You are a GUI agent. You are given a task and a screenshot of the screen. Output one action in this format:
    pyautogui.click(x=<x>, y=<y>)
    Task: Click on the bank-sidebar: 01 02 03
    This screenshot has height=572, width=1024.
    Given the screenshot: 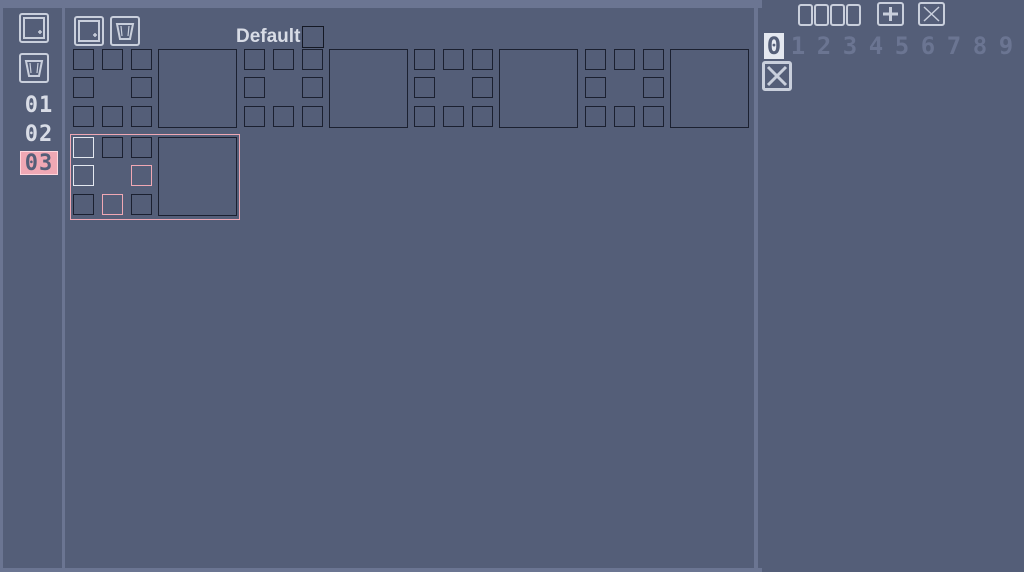 What is the action you would take?
    pyautogui.click(x=34, y=288)
    